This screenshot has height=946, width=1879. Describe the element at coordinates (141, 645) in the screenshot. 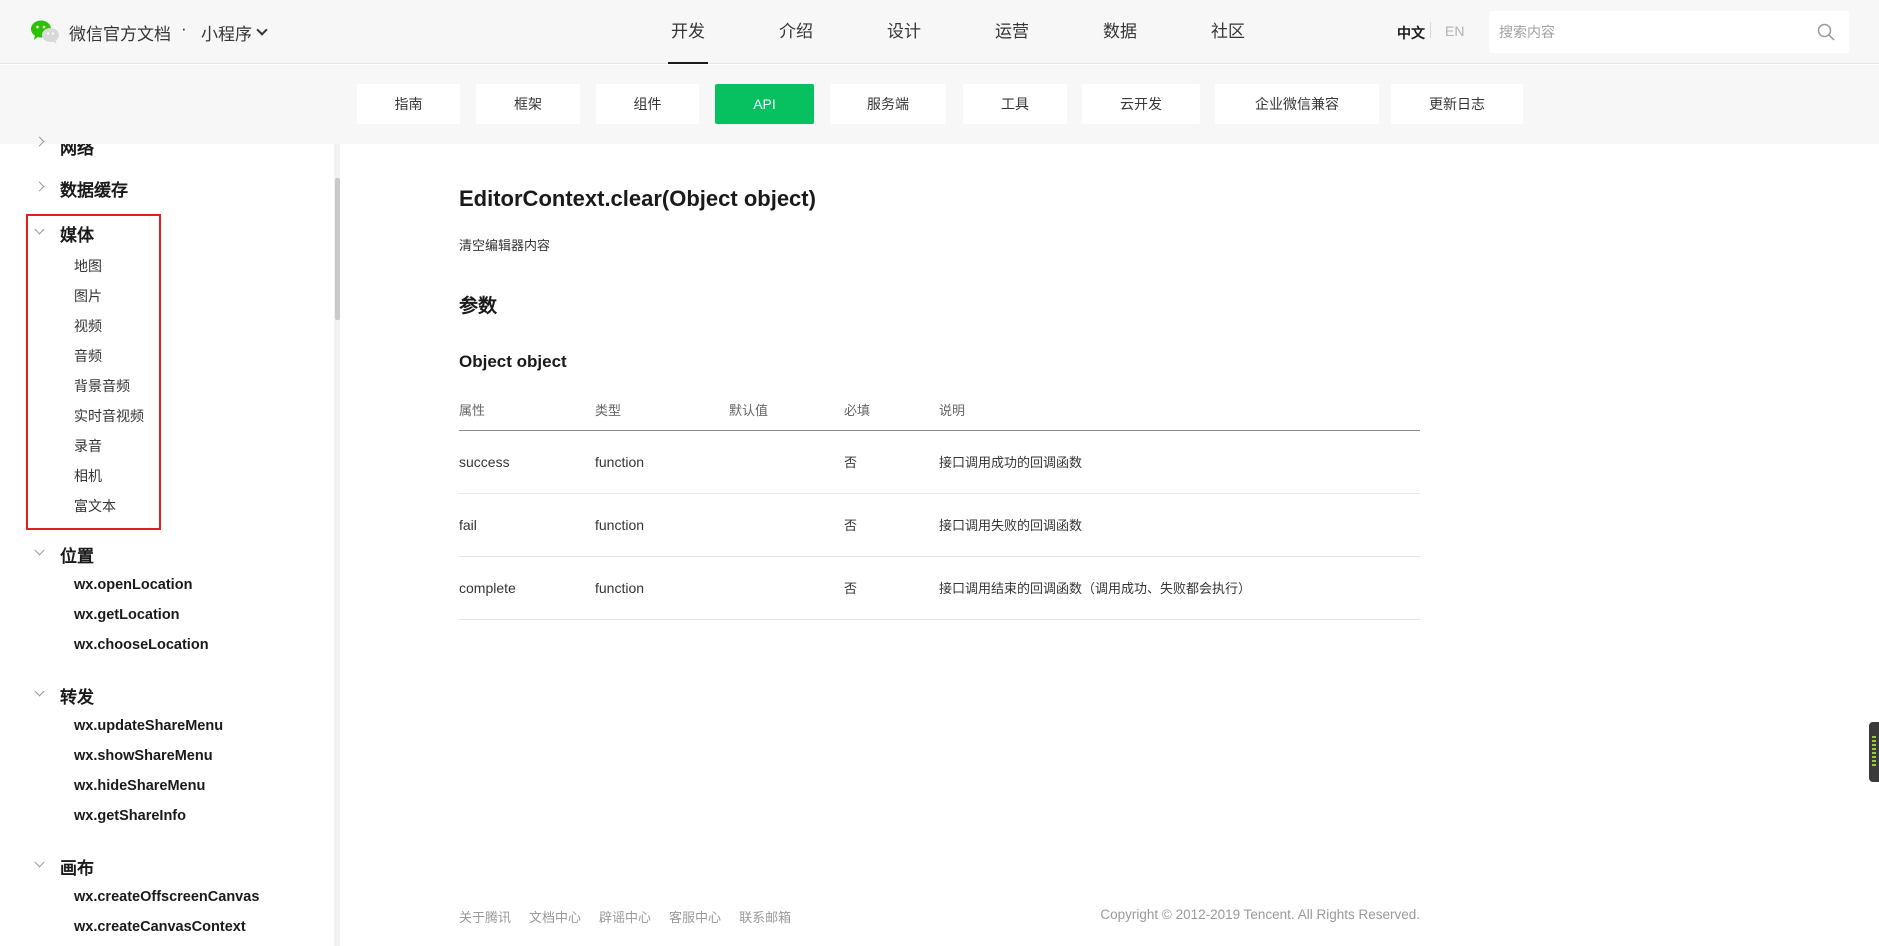

I see `sidebar-item-choose-location: wx.chooseLocation` at that location.